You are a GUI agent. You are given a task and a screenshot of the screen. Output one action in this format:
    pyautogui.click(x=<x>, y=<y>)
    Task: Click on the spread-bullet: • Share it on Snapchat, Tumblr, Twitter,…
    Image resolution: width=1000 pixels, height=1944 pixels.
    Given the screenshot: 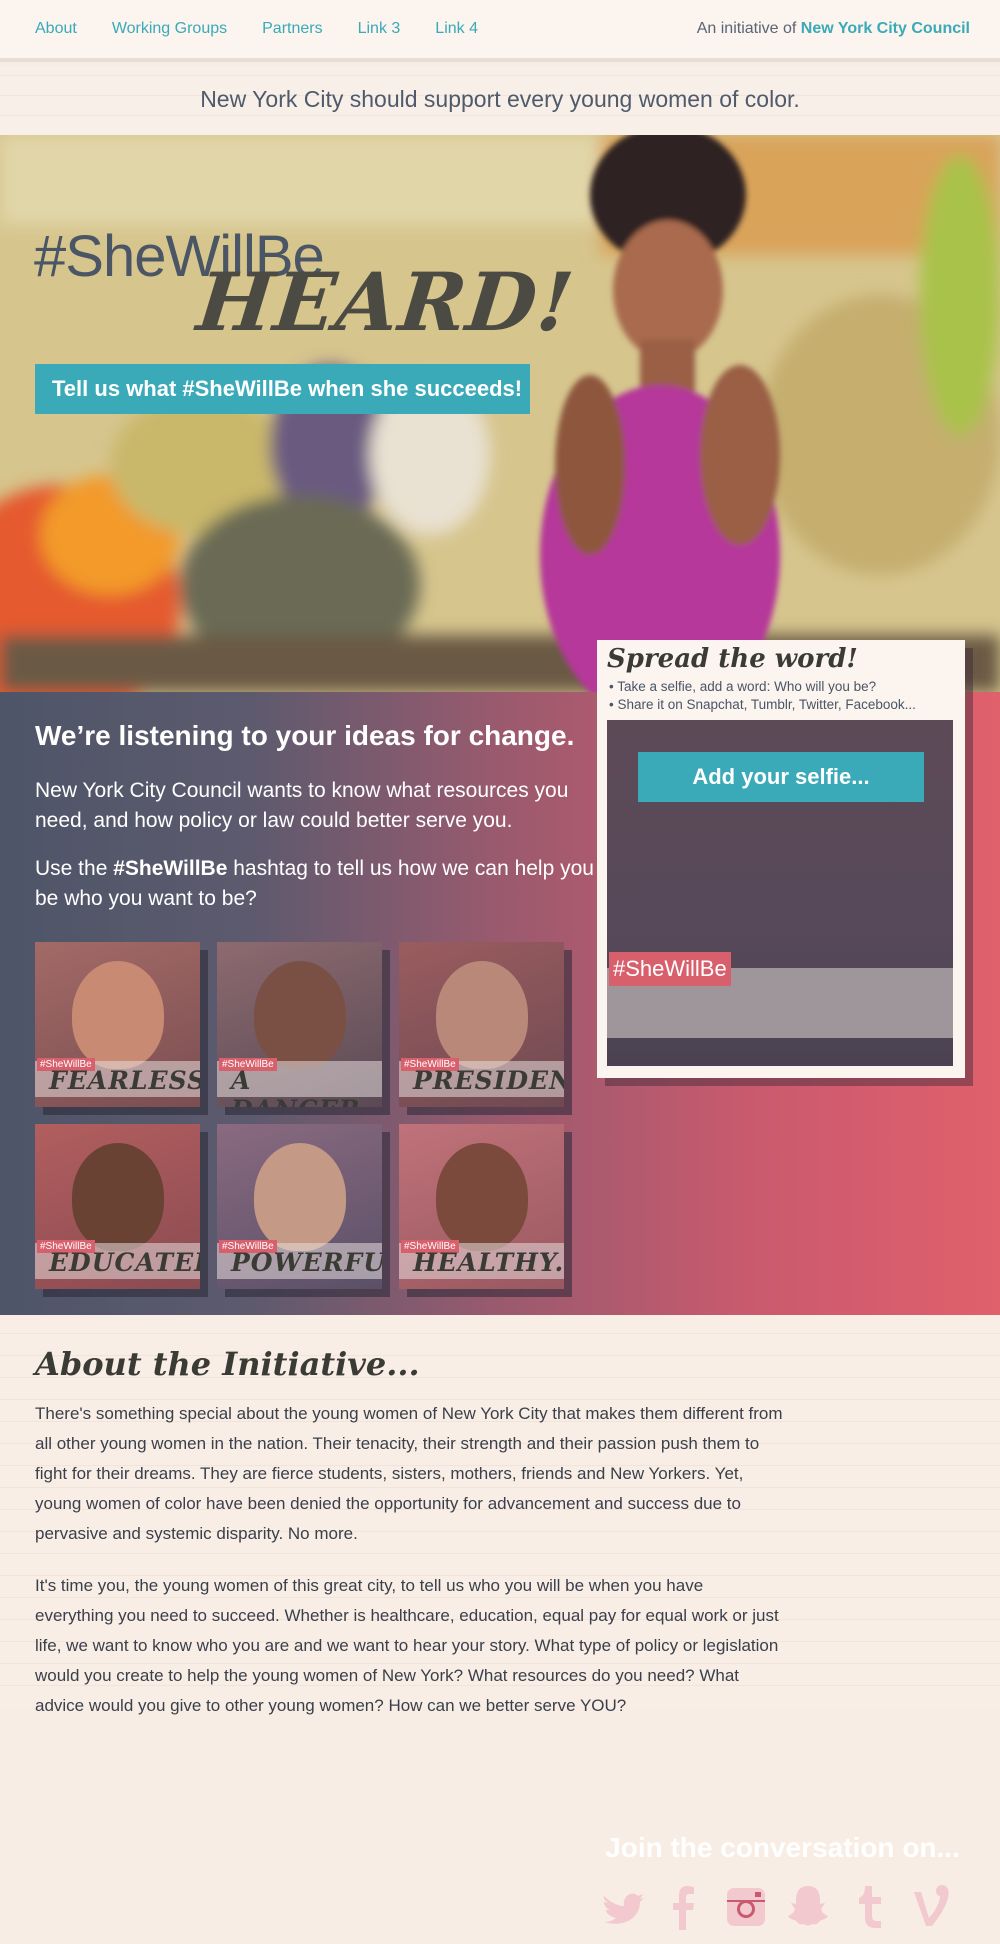 What is the action you would take?
    pyautogui.click(x=762, y=704)
    